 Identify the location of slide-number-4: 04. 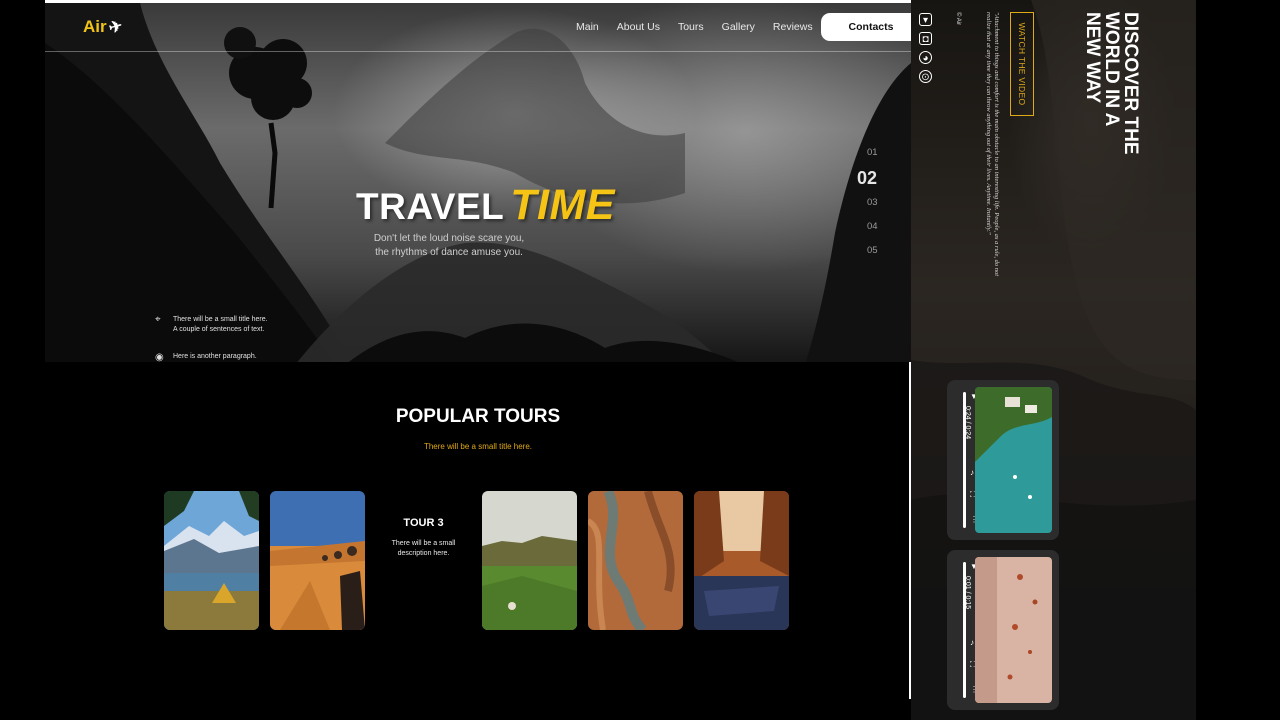
(872, 227).